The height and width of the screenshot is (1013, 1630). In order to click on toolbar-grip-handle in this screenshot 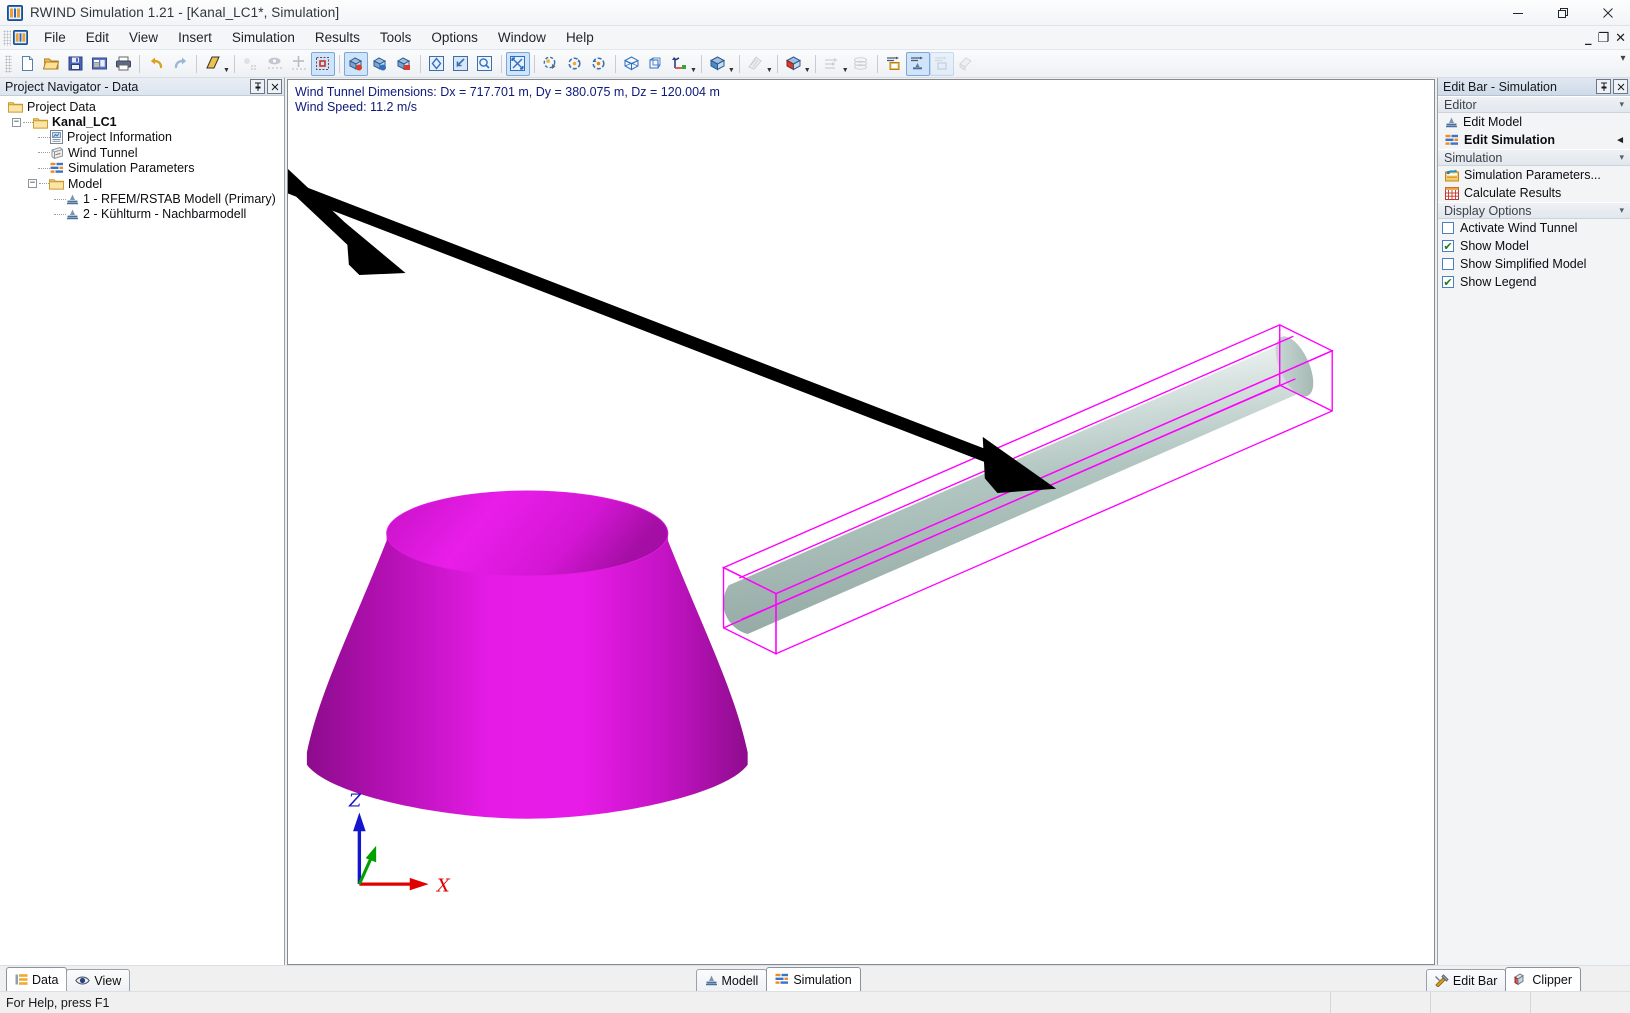, I will do `click(8, 63)`.